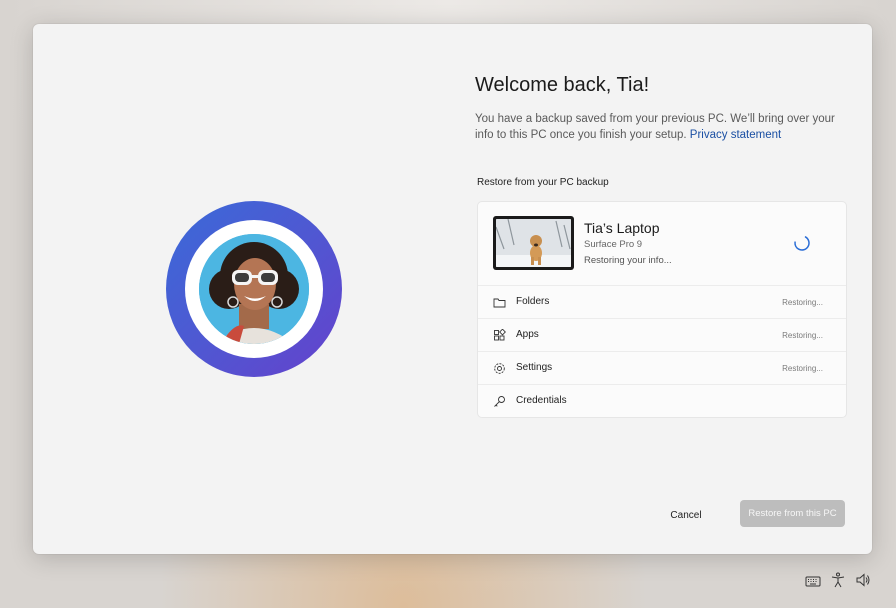  I want to click on restore-from-this-pc-button: Restore from this PC, so click(792, 513).